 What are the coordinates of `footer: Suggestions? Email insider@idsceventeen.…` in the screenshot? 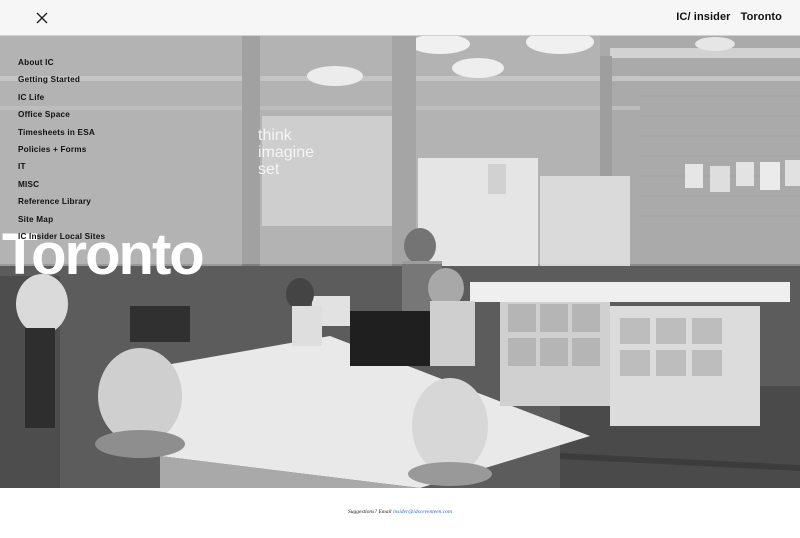 It's located at (400, 513).